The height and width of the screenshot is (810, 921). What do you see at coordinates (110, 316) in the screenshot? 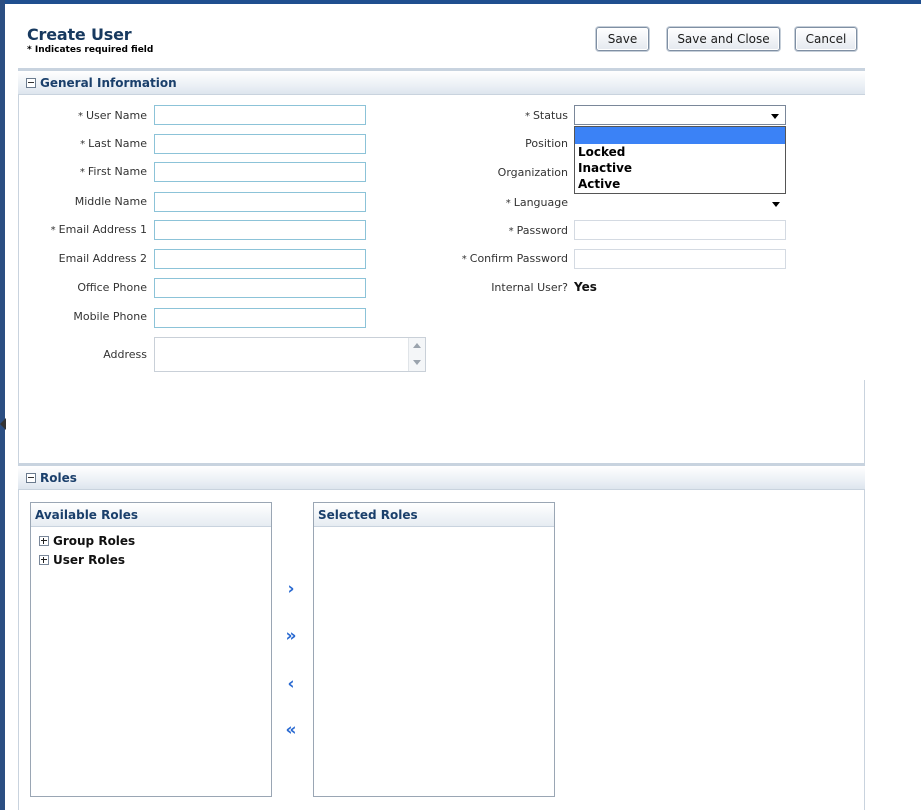
I see `mobile-phone-label: Mobile Phone` at bounding box center [110, 316].